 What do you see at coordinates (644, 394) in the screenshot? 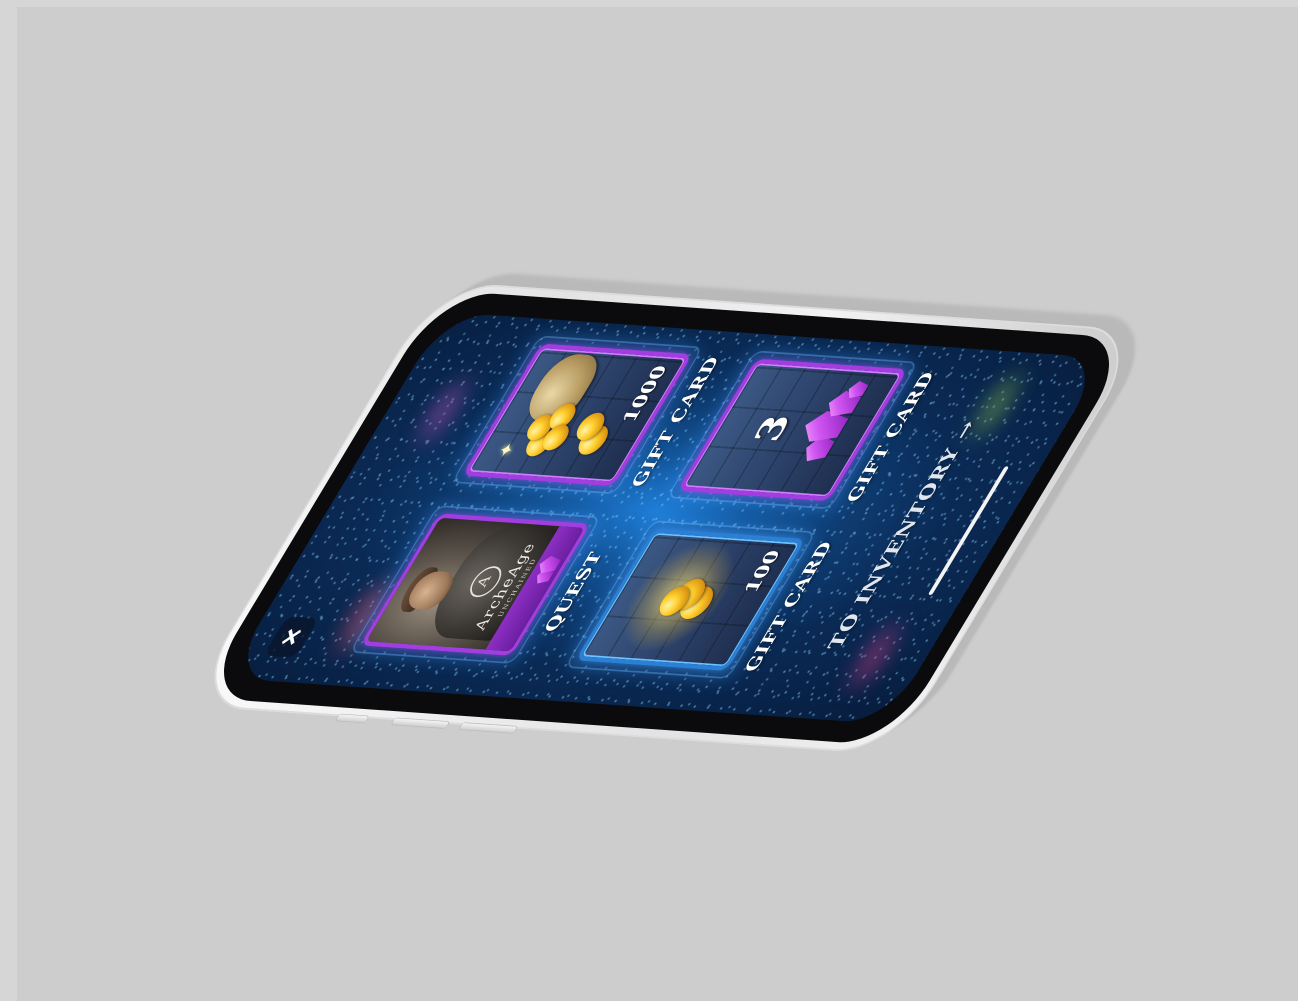
I see `reward-amount: 1000` at bounding box center [644, 394].